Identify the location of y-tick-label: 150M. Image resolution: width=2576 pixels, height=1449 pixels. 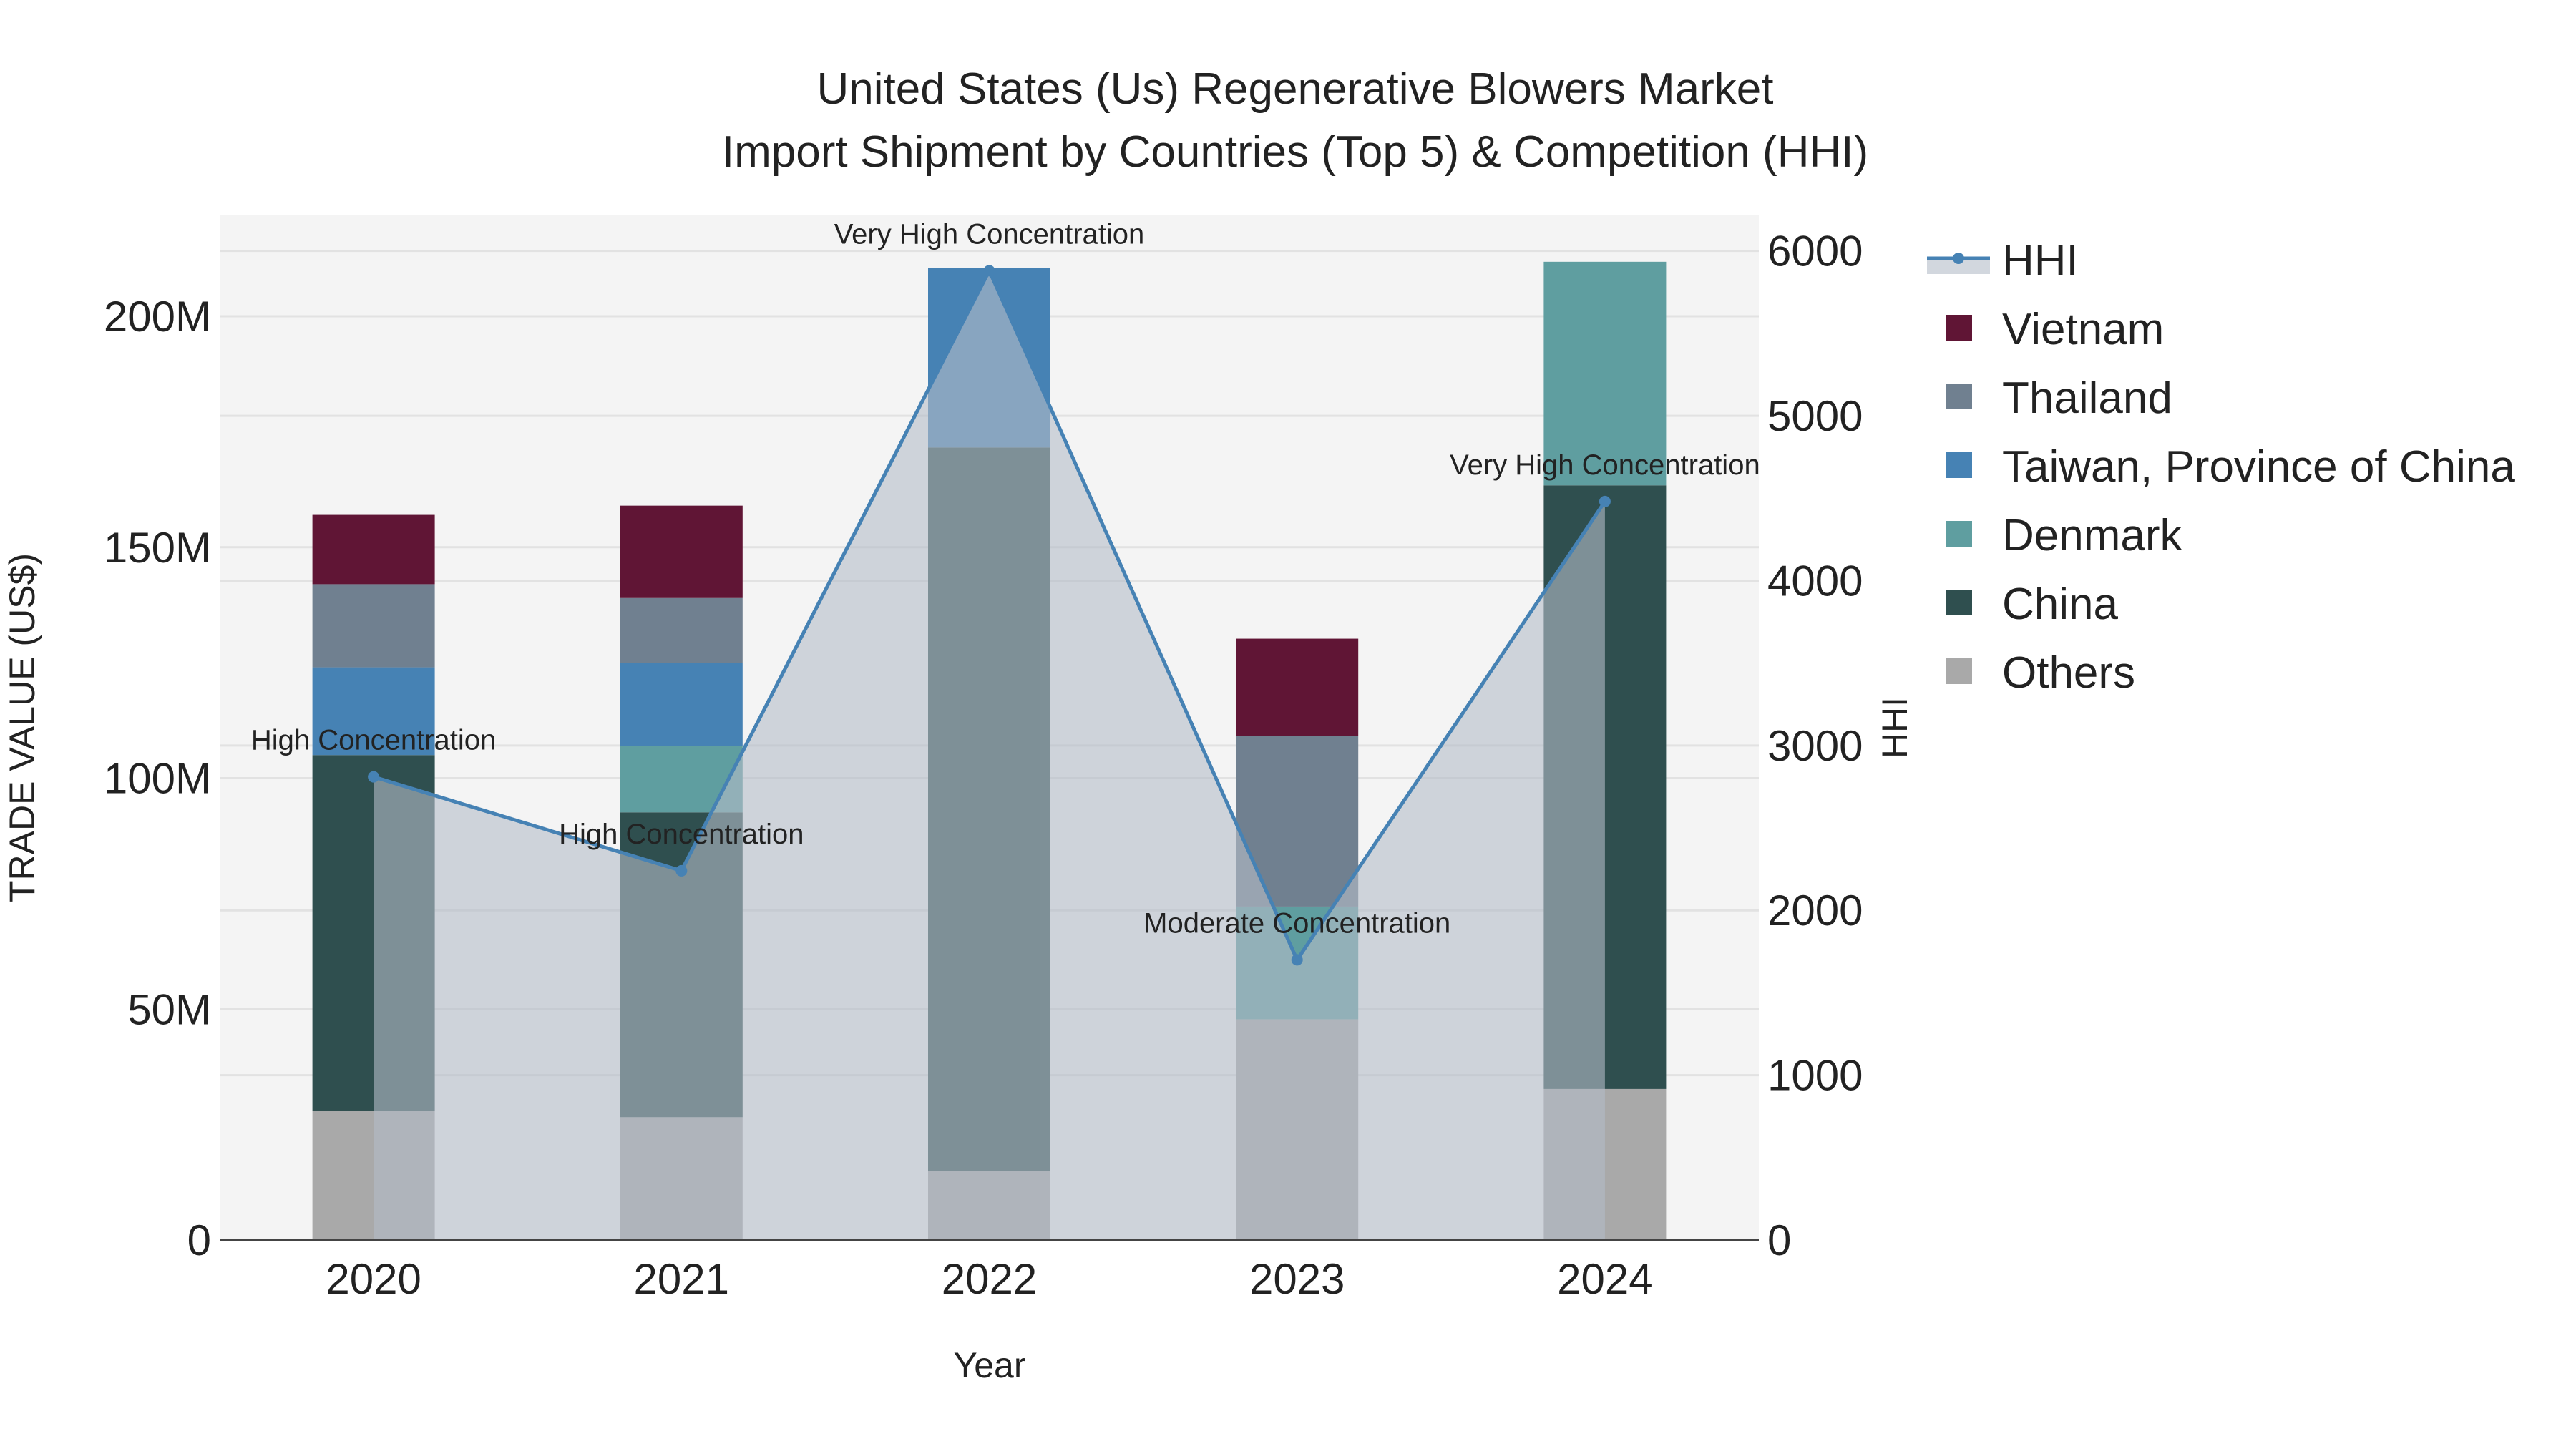
(157, 548).